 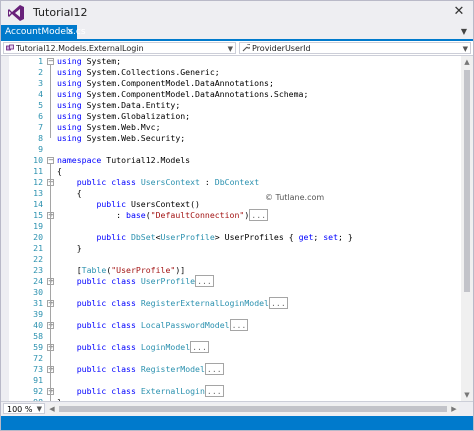 What do you see at coordinates (119, 48) in the screenshot?
I see `type-dropdown: Tutorial12.Models.ExternalLogin ▼` at bounding box center [119, 48].